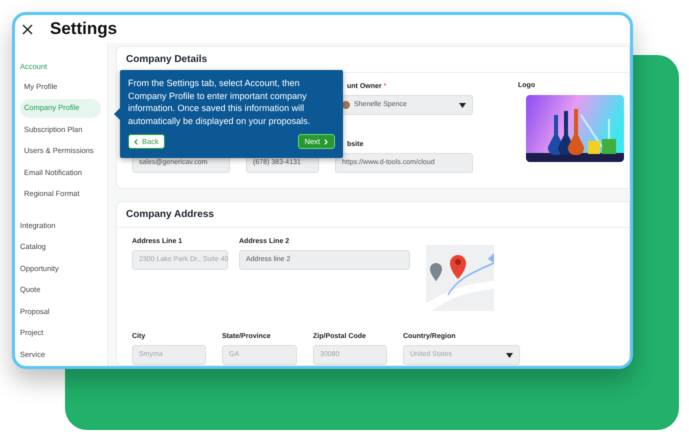  What do you see at coordinates (170, 215) in the screenshot?
I see `card-title: Company Address` at bounding box center [170, 215].